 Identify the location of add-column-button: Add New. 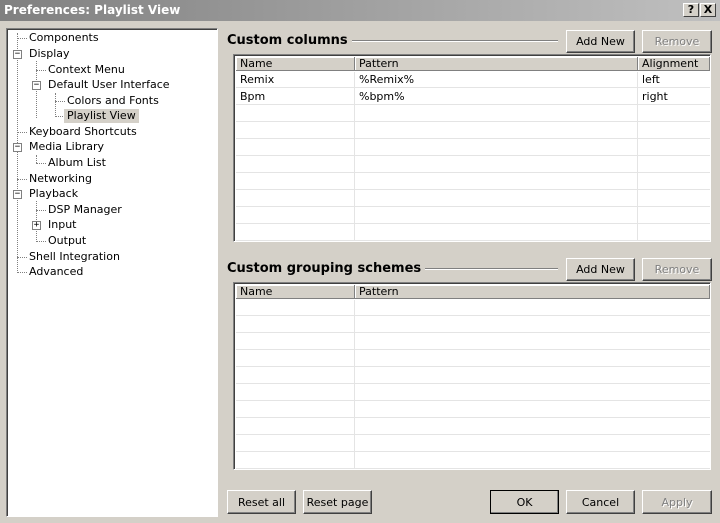
(600, 41).